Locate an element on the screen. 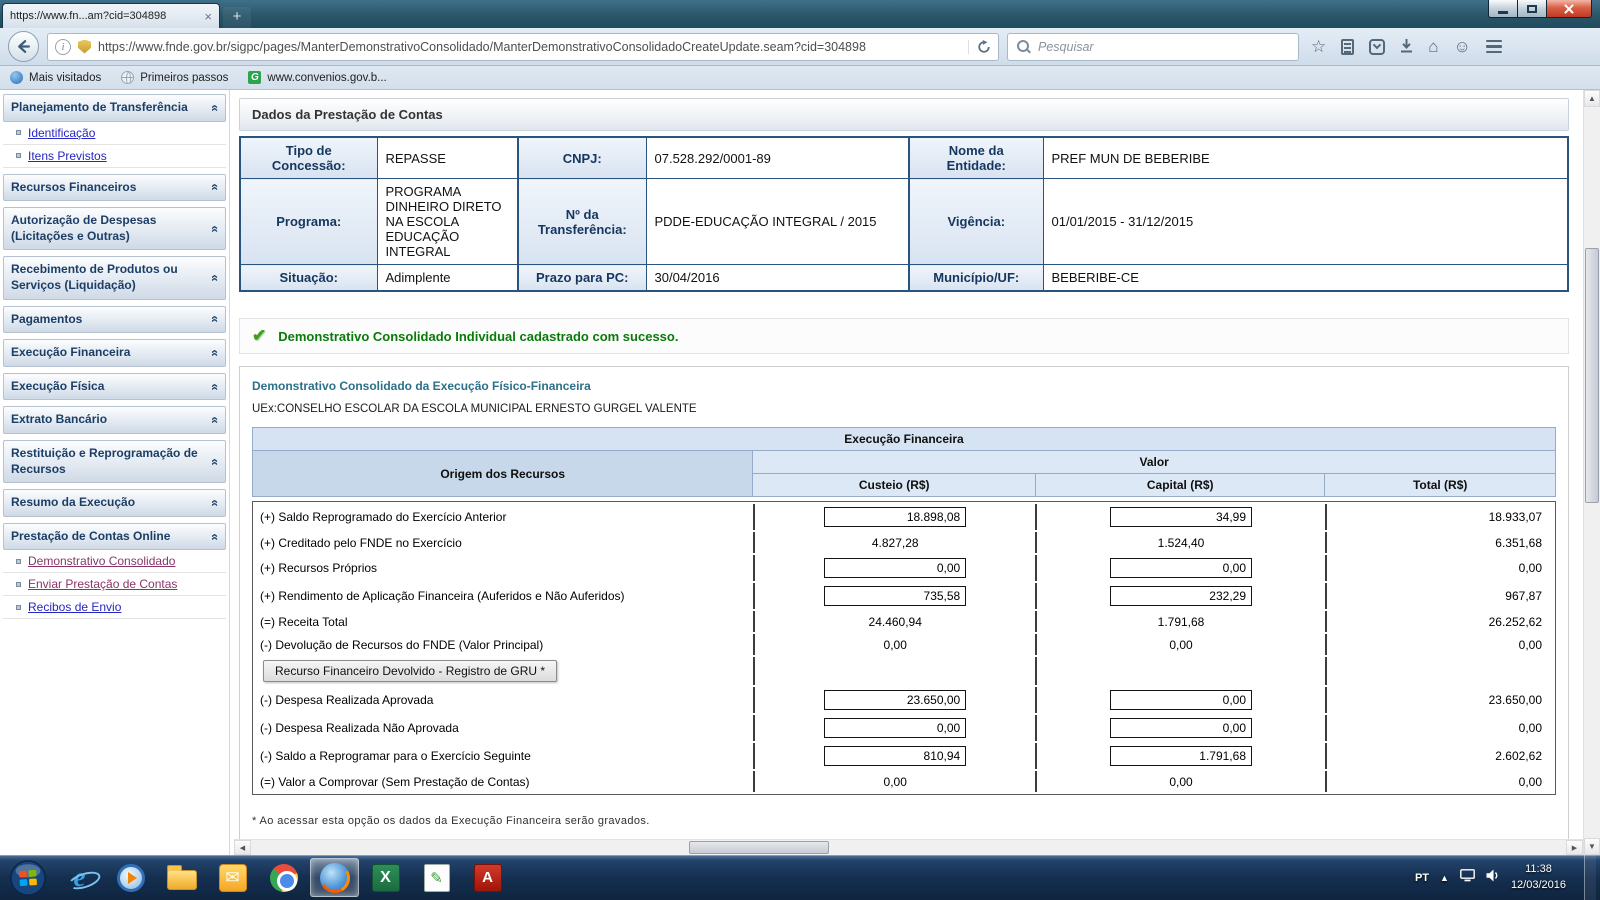 This screenshot has width=1600, height=900. clock-time: 11:38 is located at coordinates (1538, 869).